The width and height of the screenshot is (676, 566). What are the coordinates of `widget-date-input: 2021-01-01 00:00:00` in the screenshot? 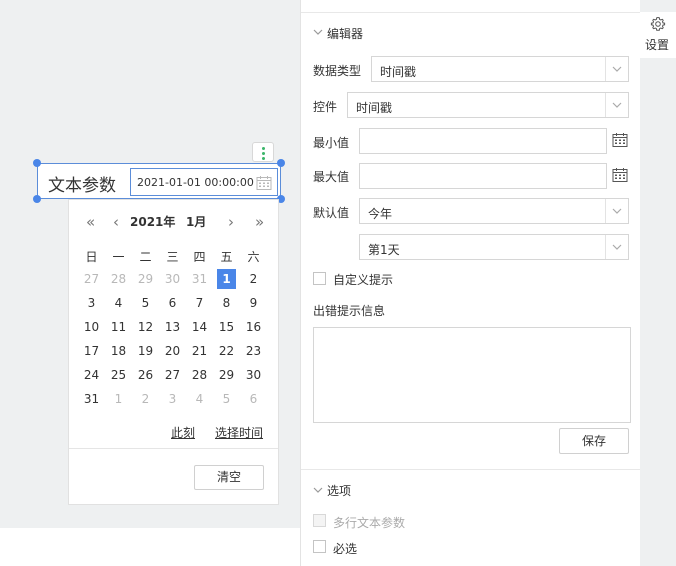 It's located at (204, 182).